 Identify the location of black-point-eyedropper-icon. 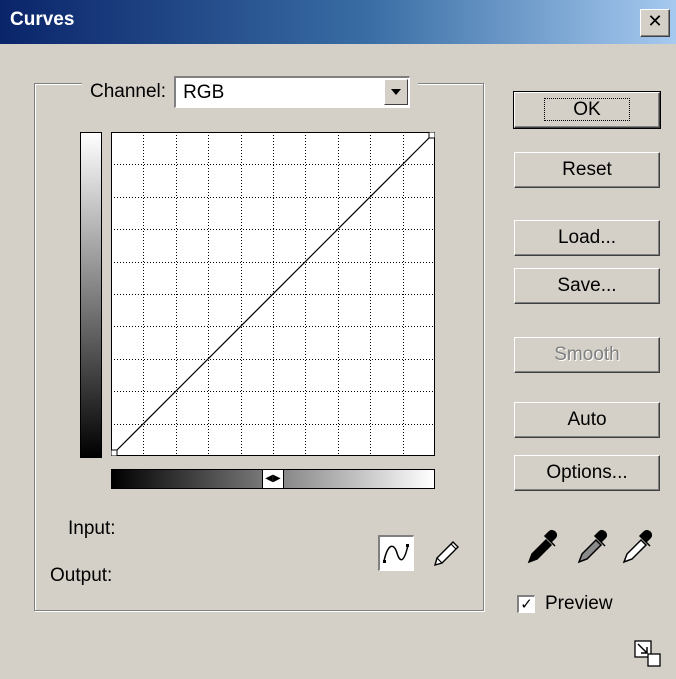
(543, 546).